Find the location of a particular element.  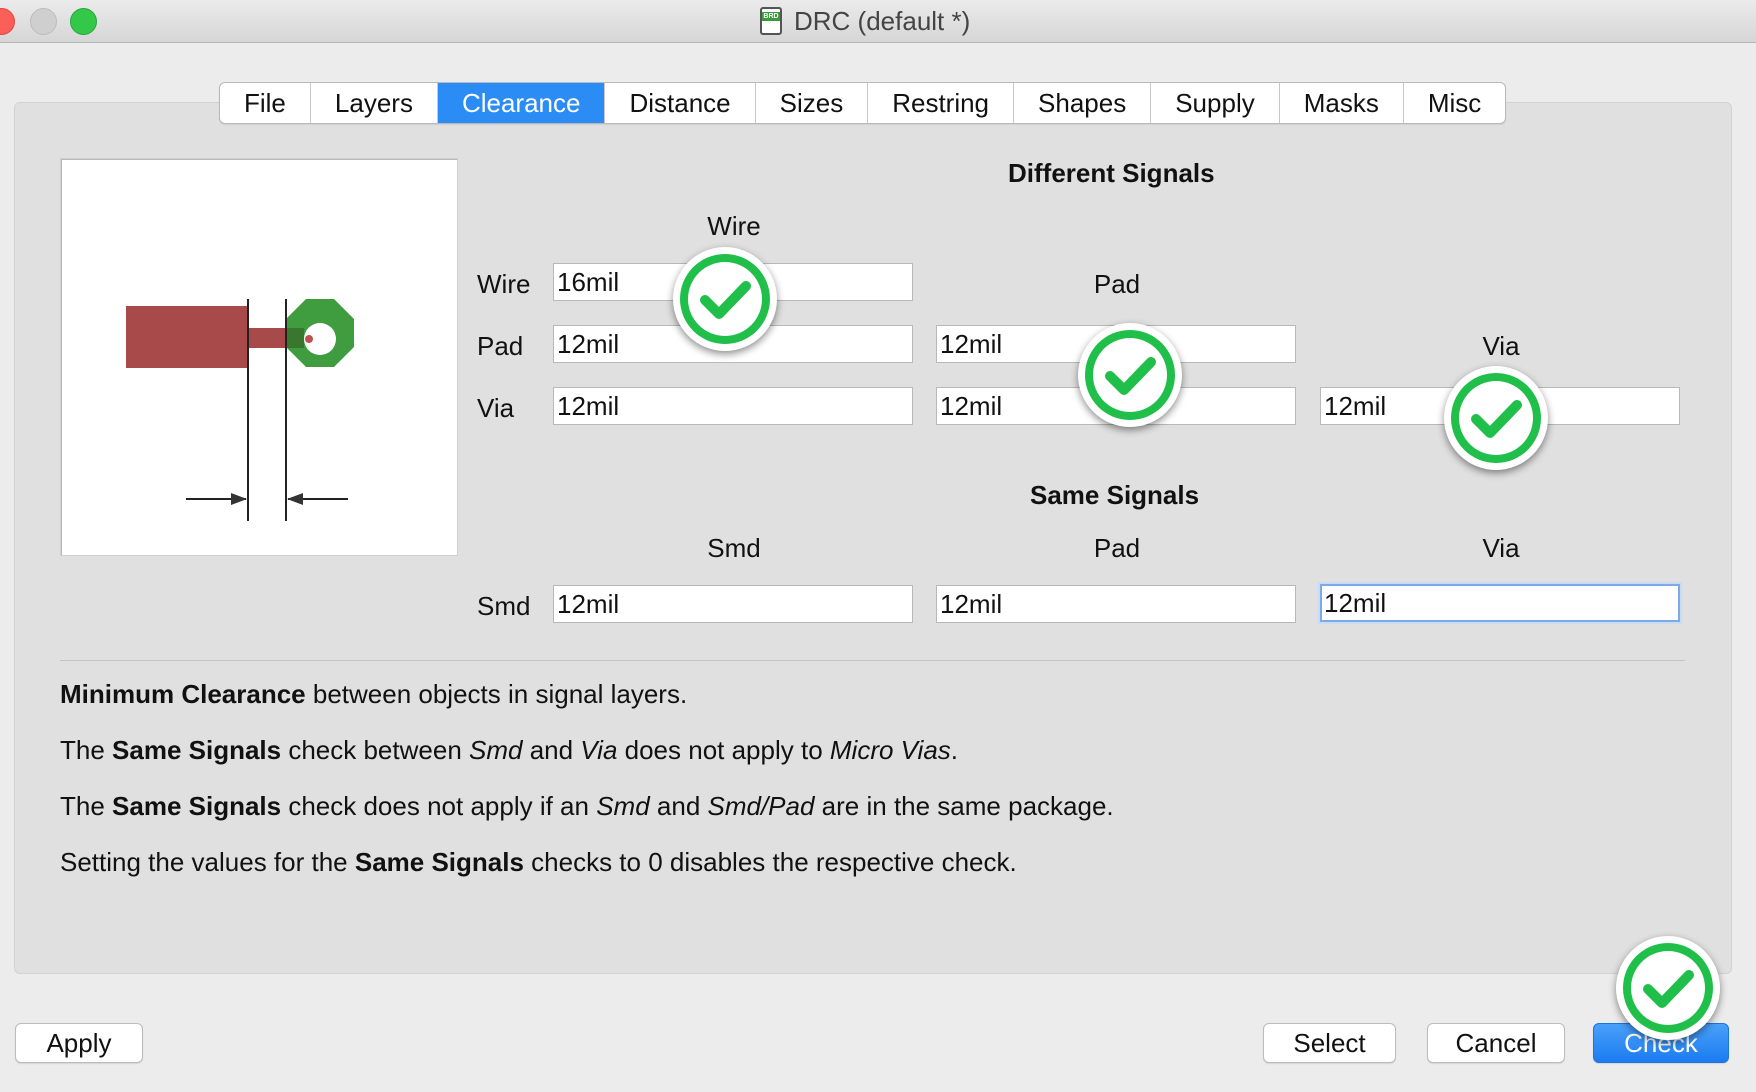

info-italic: Via is located at coordinates (599, 750).